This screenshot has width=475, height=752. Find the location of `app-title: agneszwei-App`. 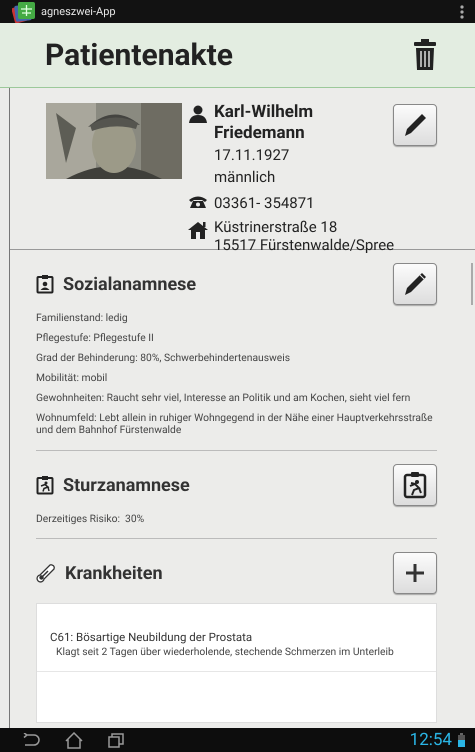

app-title: agneszwei-App is located at coordinates (78, 11).